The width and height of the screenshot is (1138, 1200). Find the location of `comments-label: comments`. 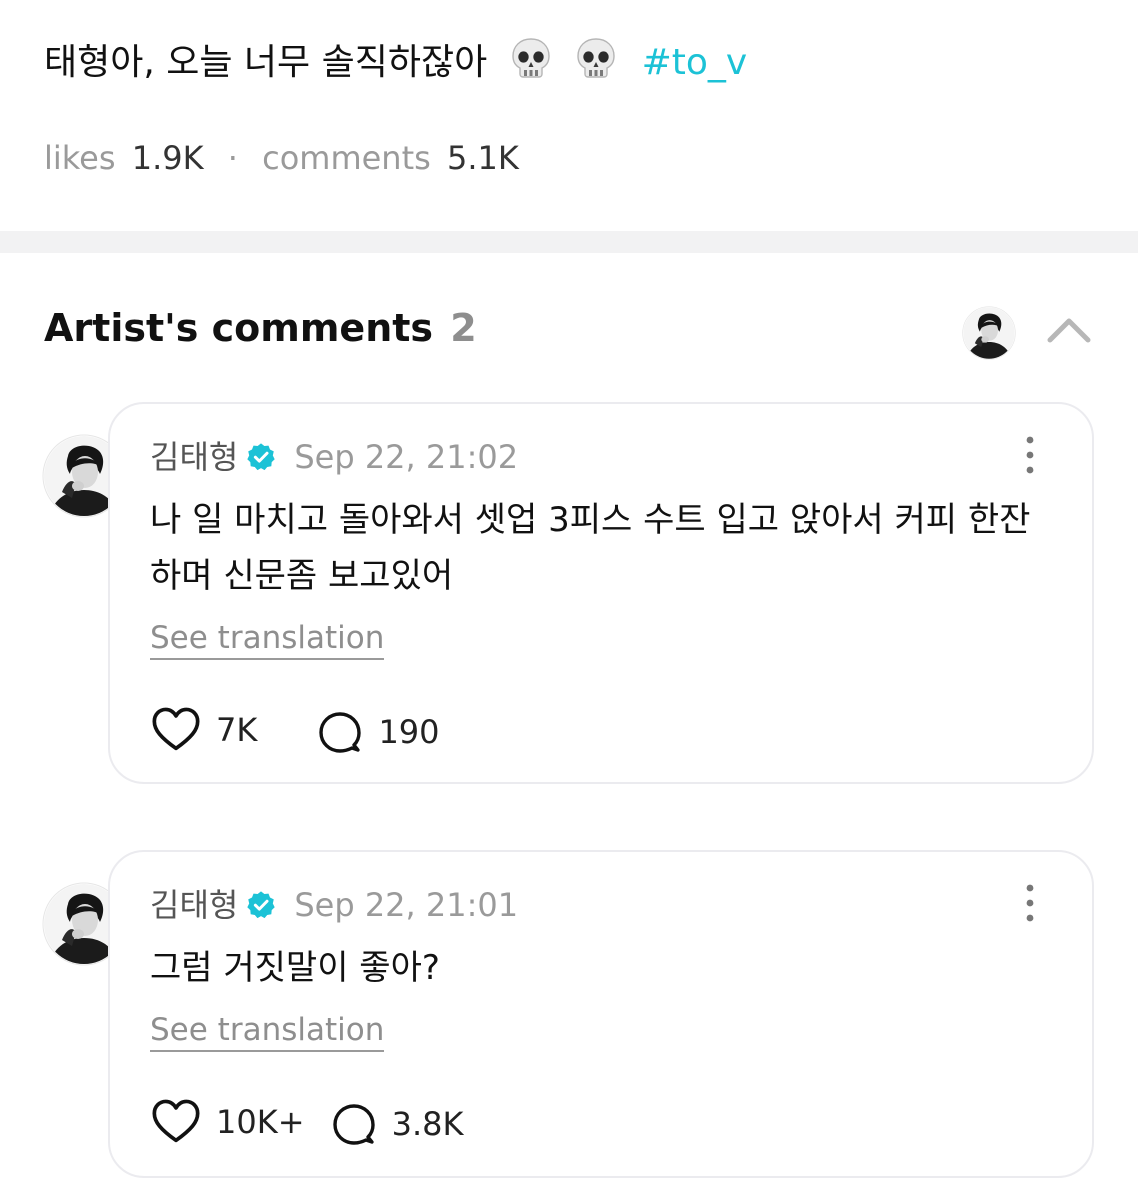

comments-label: comments is located at coordinates (346, 158).